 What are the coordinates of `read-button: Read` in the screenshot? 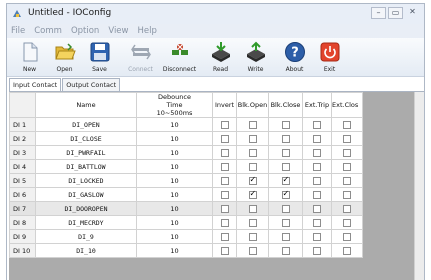 It's located at (220, 57).